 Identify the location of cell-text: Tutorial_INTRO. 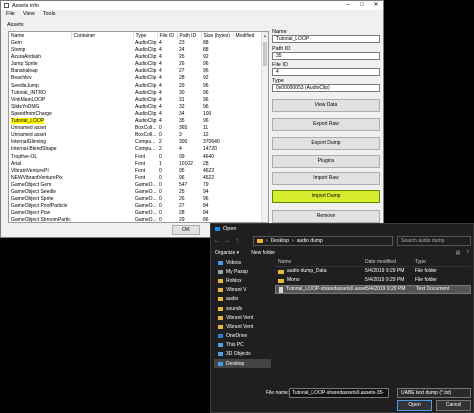
(28, 92).